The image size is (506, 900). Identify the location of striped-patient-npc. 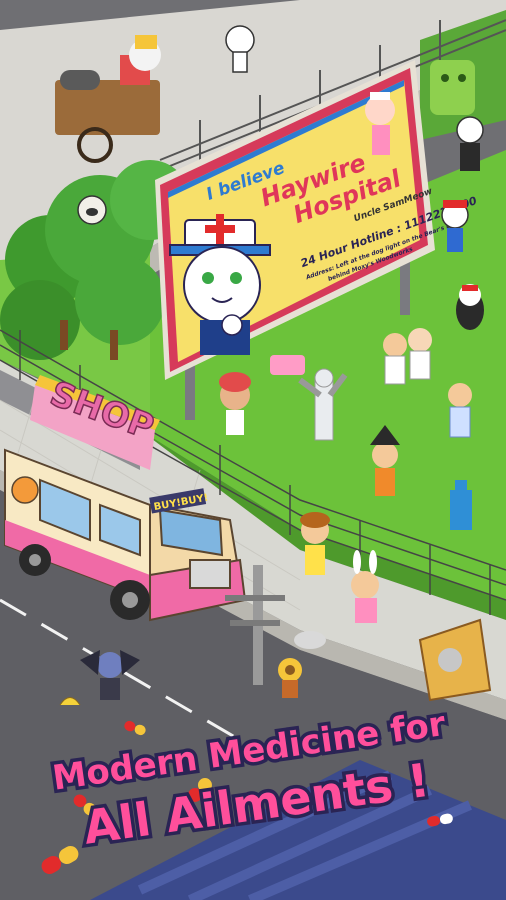
(460, 410).